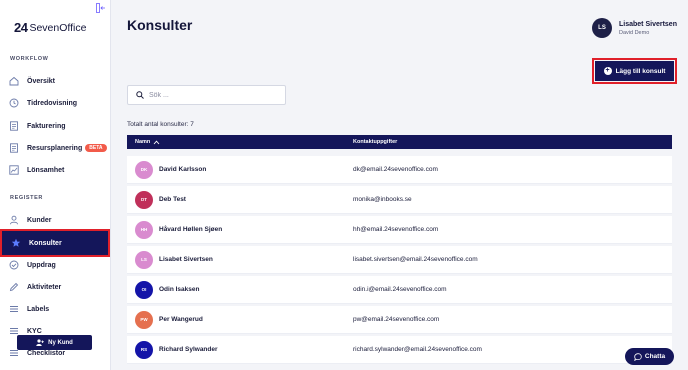 The height and width of the screenshot is (370, 688). Describe the element at coordinates (14, 81) in the screenshot. I see `home-icon` at that location.